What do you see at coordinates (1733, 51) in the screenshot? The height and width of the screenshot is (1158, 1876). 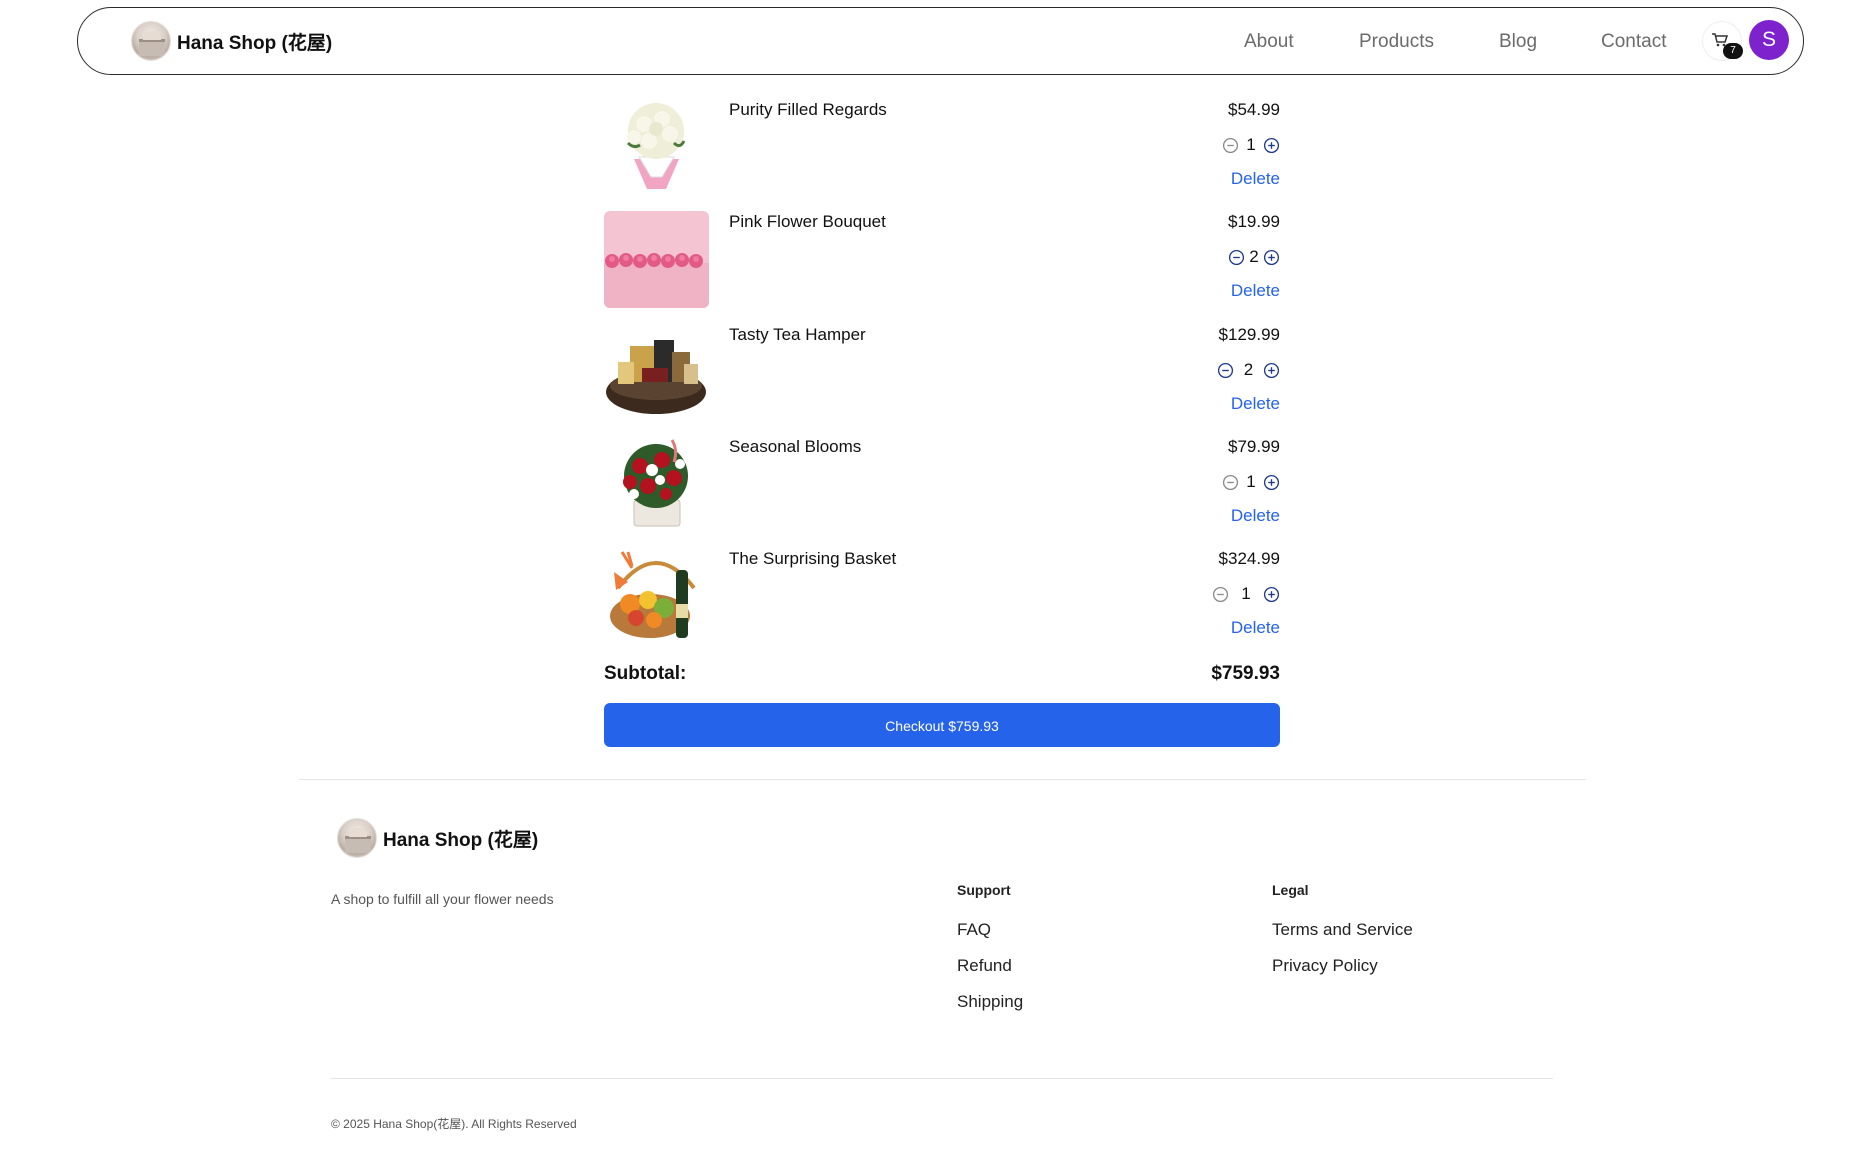 I see `cart-count-badge: 7` at bounding box center [1733, 51].